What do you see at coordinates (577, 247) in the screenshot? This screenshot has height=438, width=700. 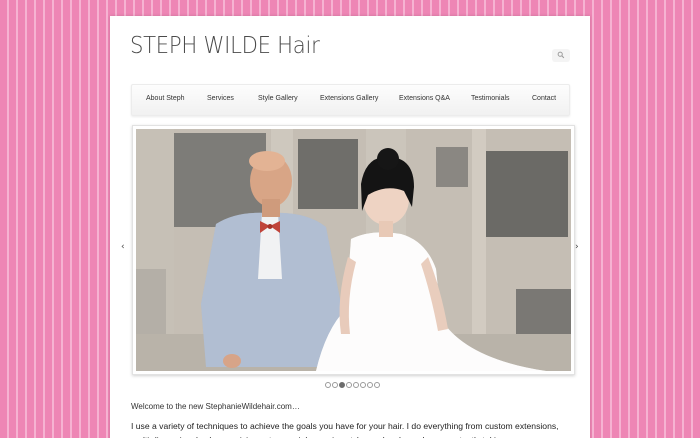 I see `slider-next-arrow: ›` at bounding box center [577, 247].